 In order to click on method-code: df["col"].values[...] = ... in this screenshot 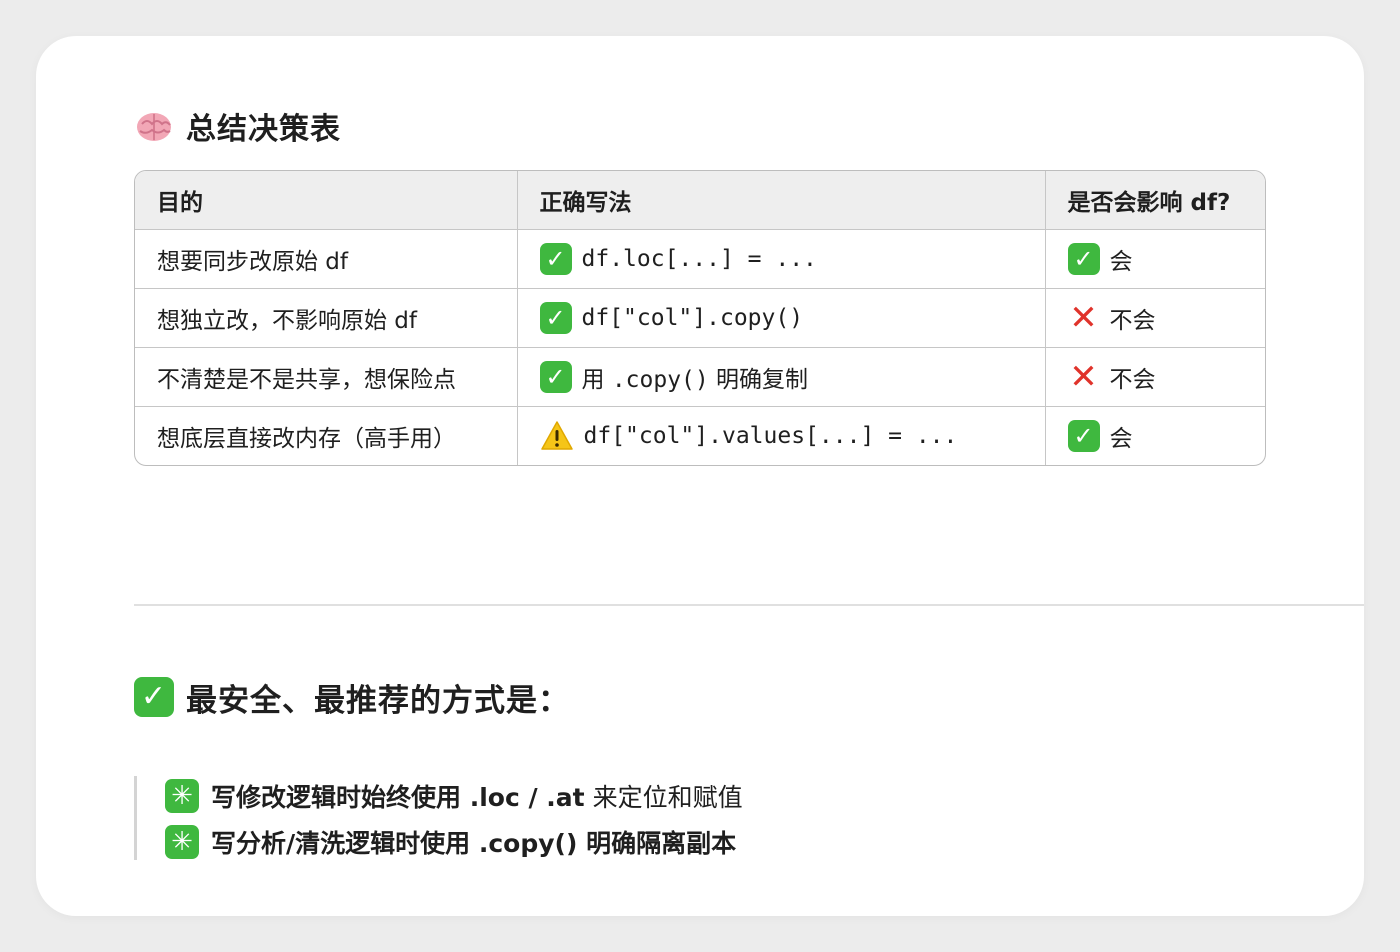, I will do `click(770, 436)`.